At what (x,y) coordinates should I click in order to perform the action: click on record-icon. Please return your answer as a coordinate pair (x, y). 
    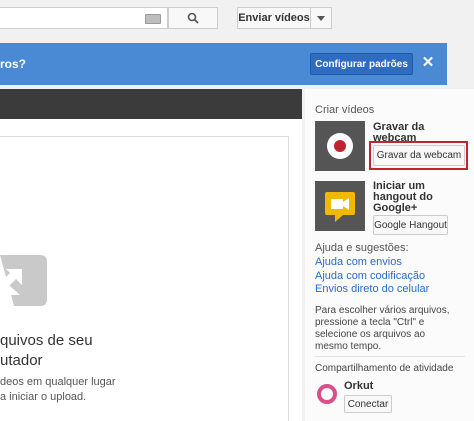
    Looking at the image, I should click on (340, 146).